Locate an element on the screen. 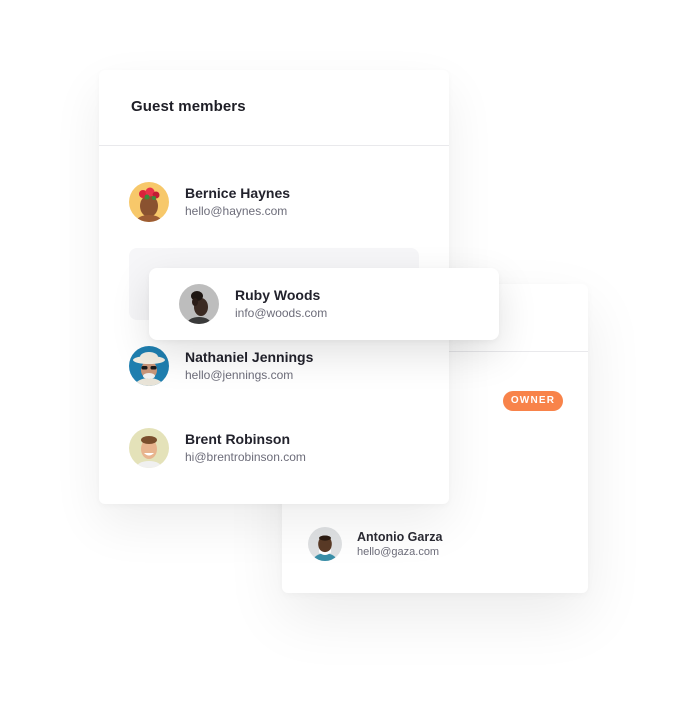  avatar-antonio-garza is located at coordinates (325, 544).